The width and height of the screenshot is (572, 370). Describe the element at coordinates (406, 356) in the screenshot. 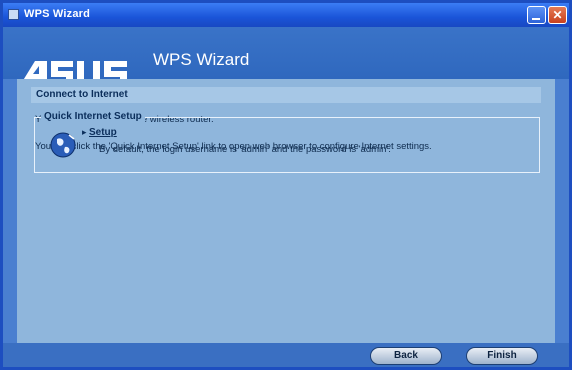

I see `back-button: Back` at that location.